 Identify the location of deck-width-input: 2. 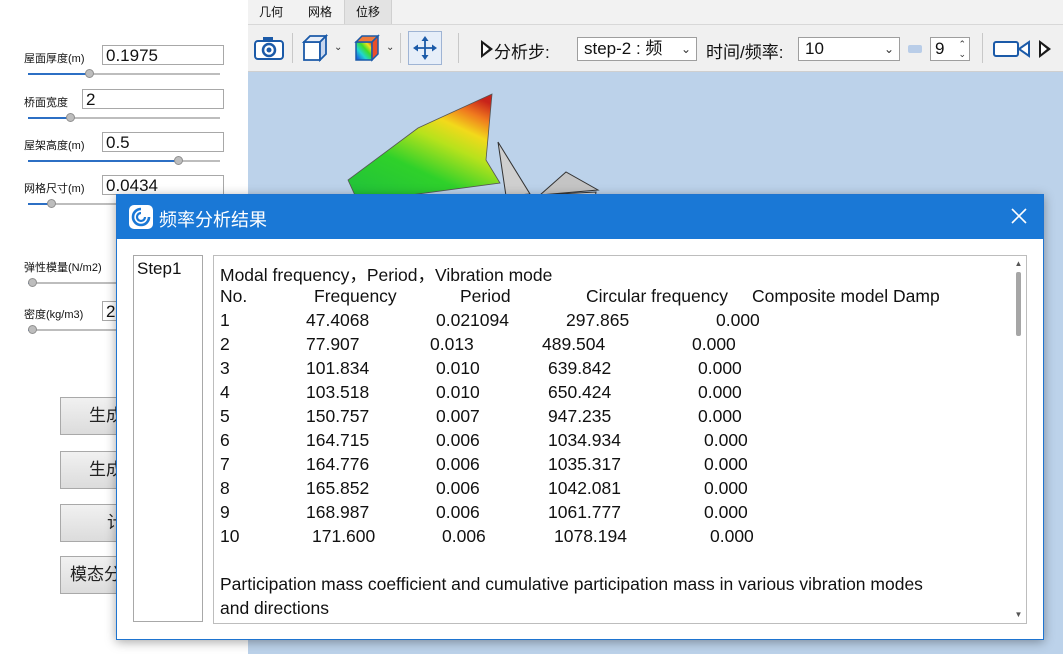
(153, 99).